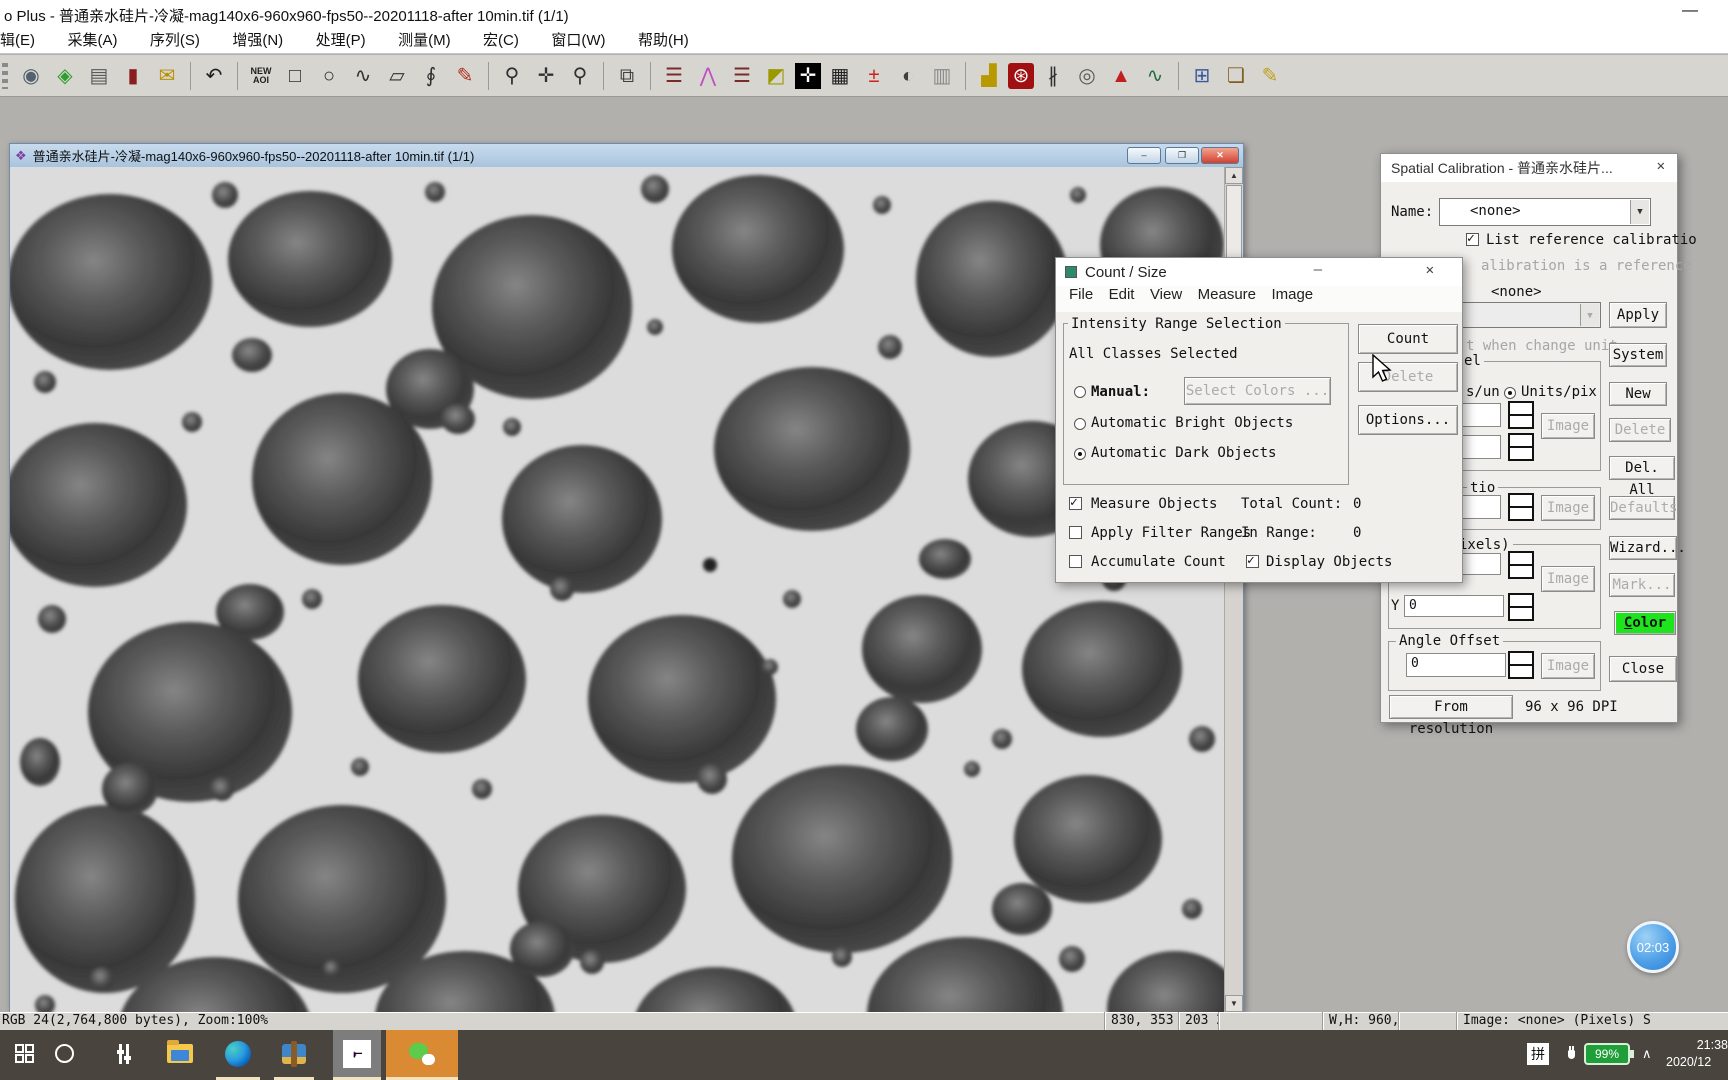 This screenshot has height=1080, width=1728. What do you see at coordinates (5, 76) in the screenshot?
I see `toolbar-grip` at bounding box center [5, 76].